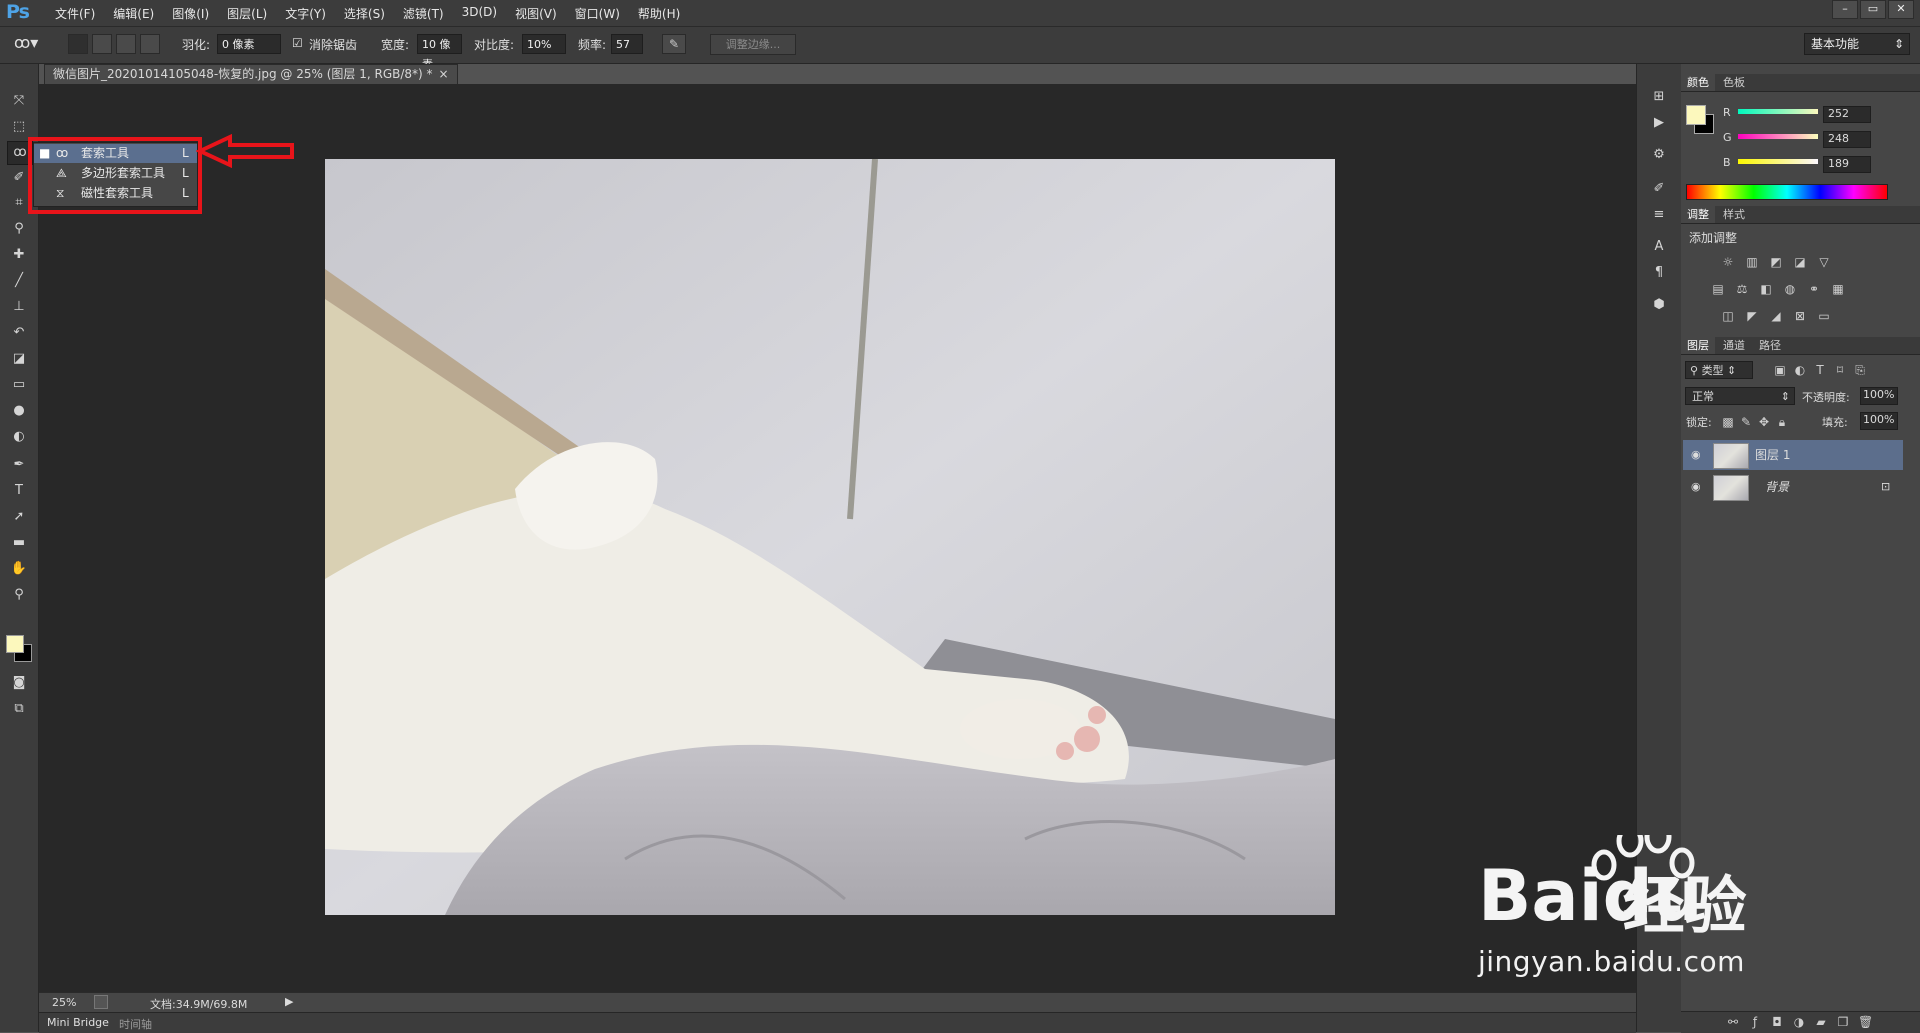 The height and width of the screenshot is (1033, 1920). What do you see at coordinates (1821, 1022) in the screenshot?
I see `new-group-icon: ▰` at bounding box center [1821, 1022].